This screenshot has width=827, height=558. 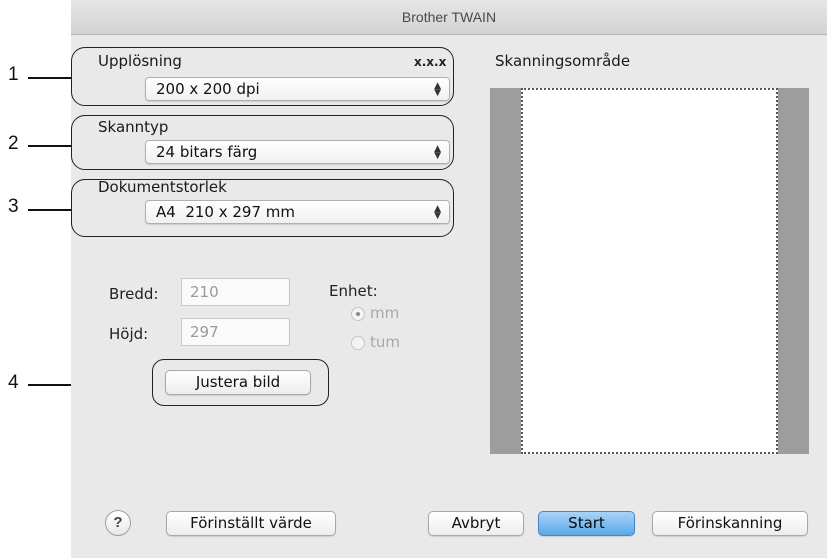 I want to click on resolution-label: Upplösning, so click(x=140, y=61).